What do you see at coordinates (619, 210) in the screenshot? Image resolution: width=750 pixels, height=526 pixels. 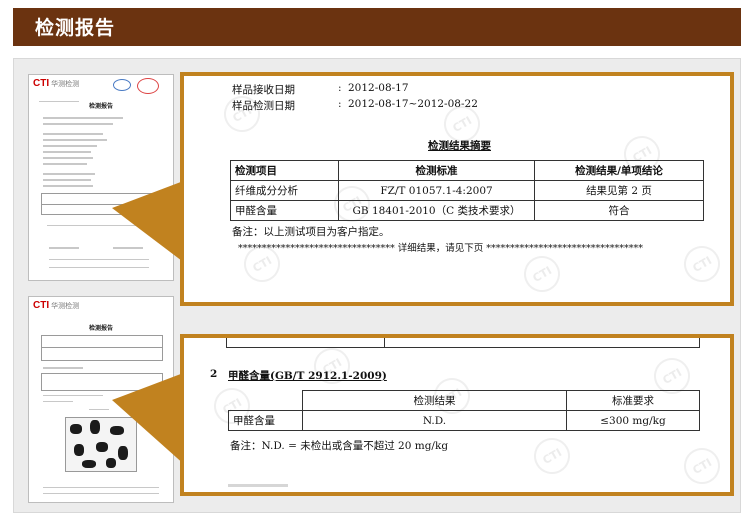 I see `table-cell: 符合` at bounding box center [619, 210].